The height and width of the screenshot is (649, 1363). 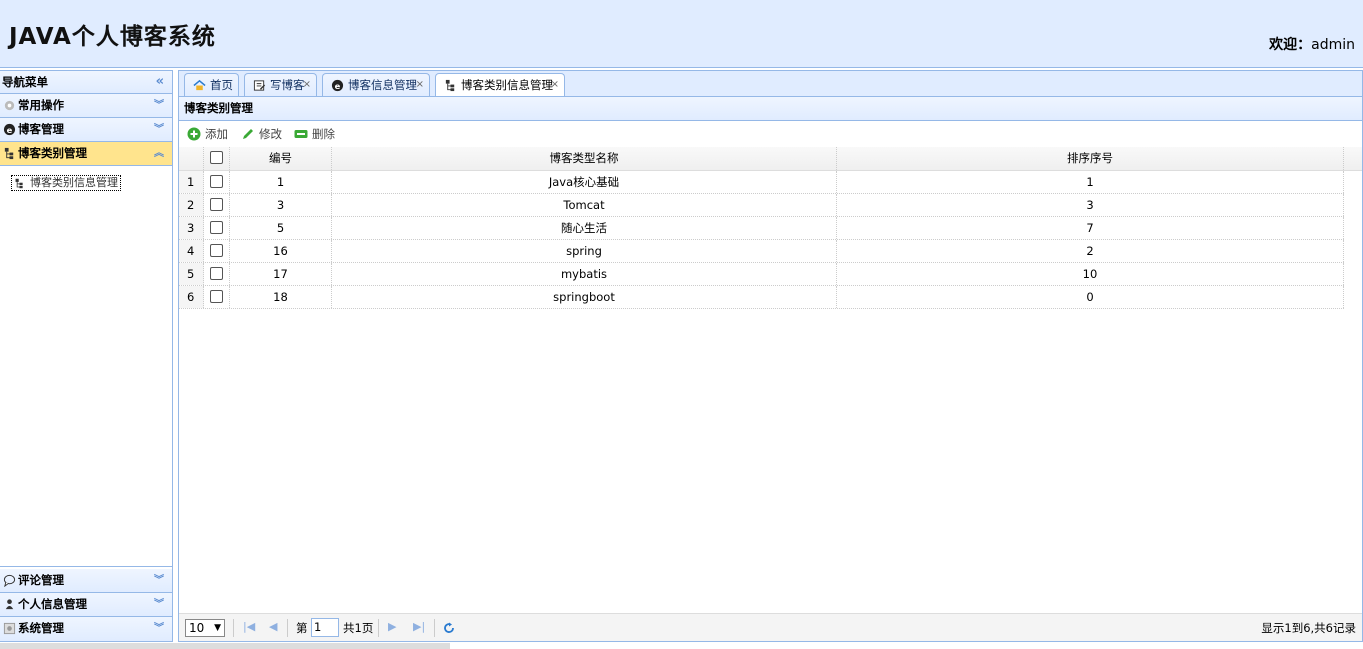 What do you see at coordinates (199, 85) in the screenshot?
I see `home-icon` at bounding box center [199, 85].